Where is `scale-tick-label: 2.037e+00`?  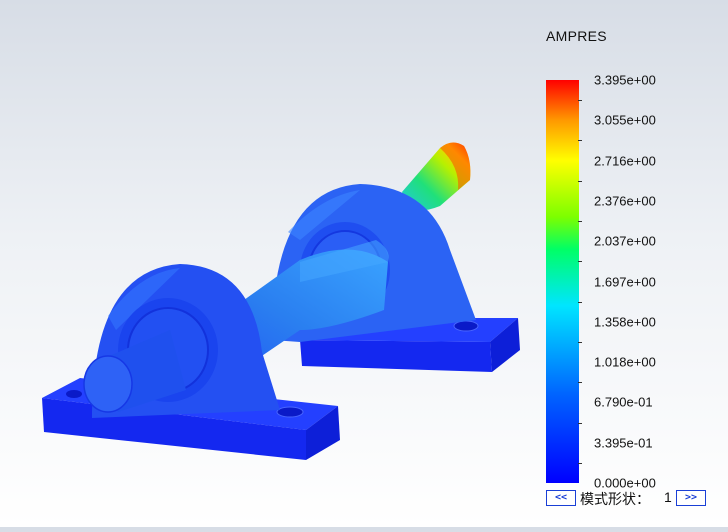 scale-tick-label: 2.037e+00 is located at coordinates (625, 241).